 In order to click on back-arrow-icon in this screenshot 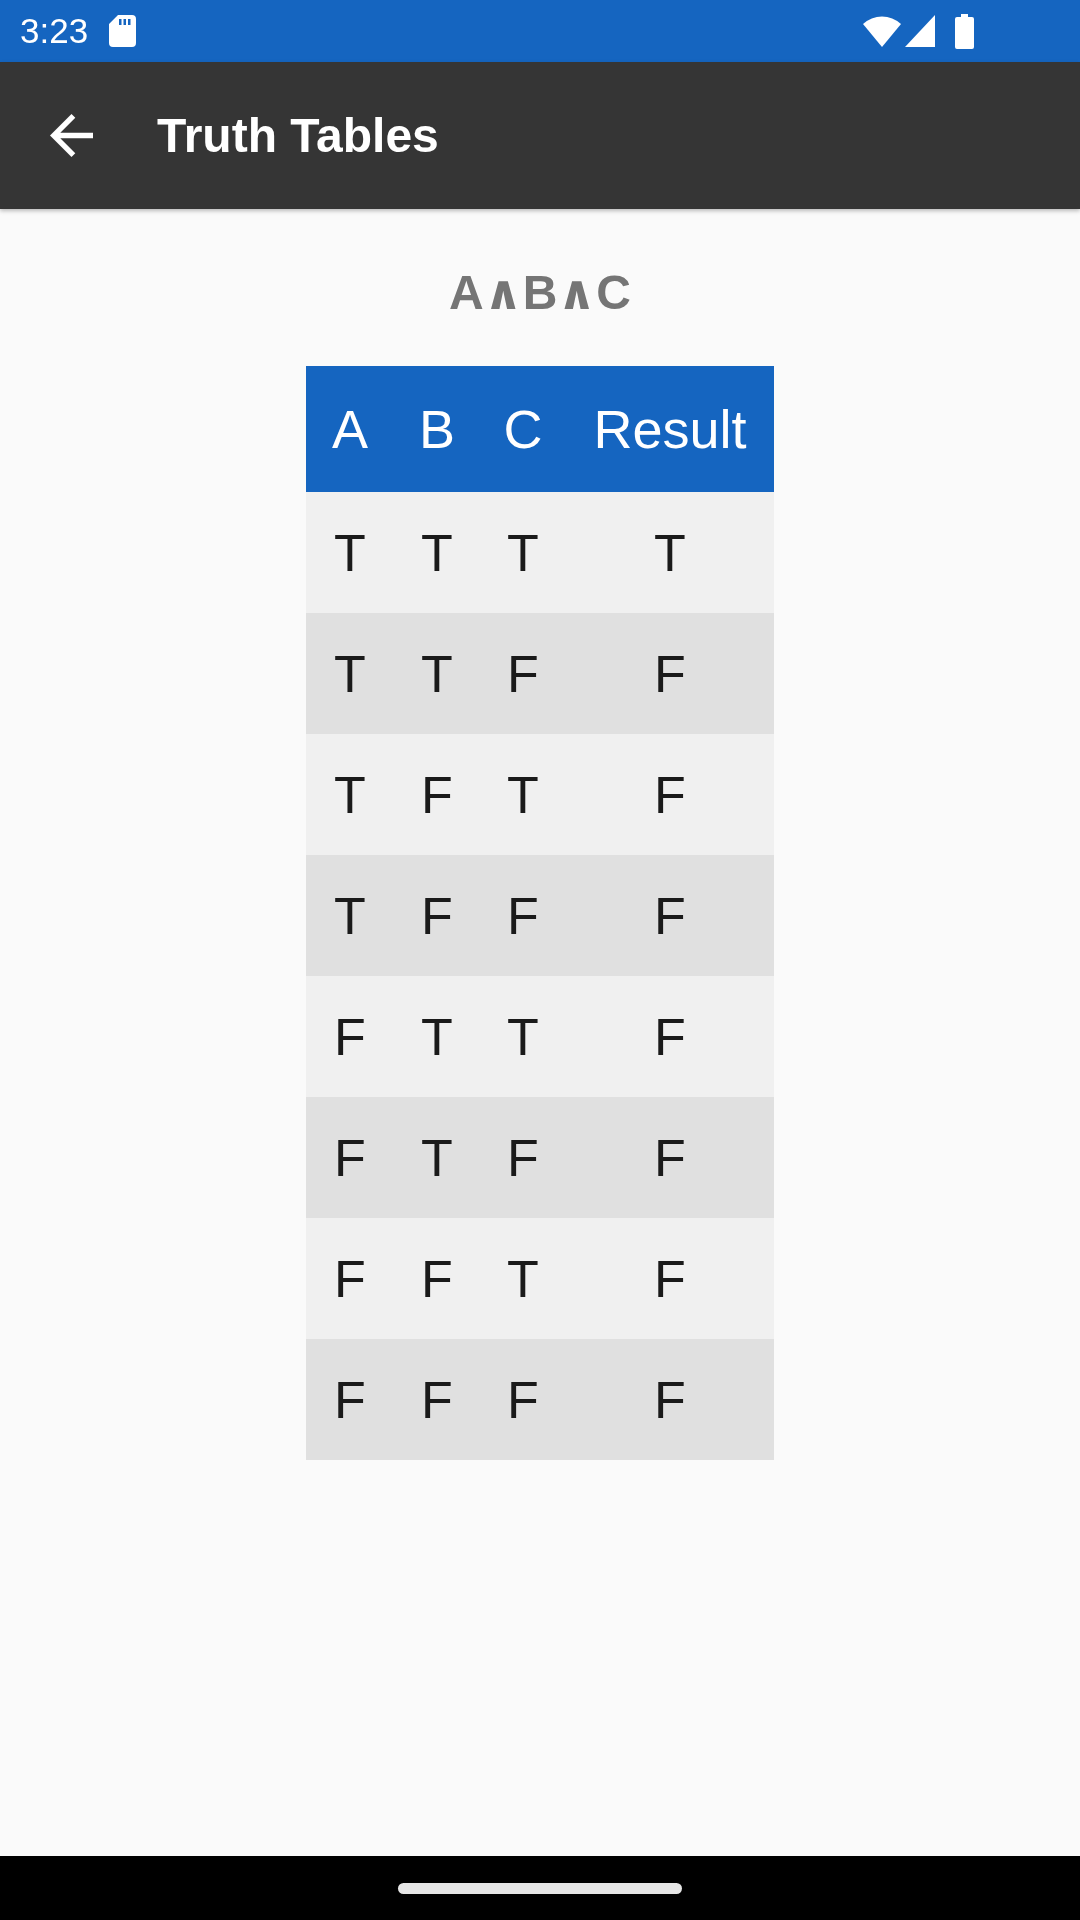, I will do `click(71, 135)`.